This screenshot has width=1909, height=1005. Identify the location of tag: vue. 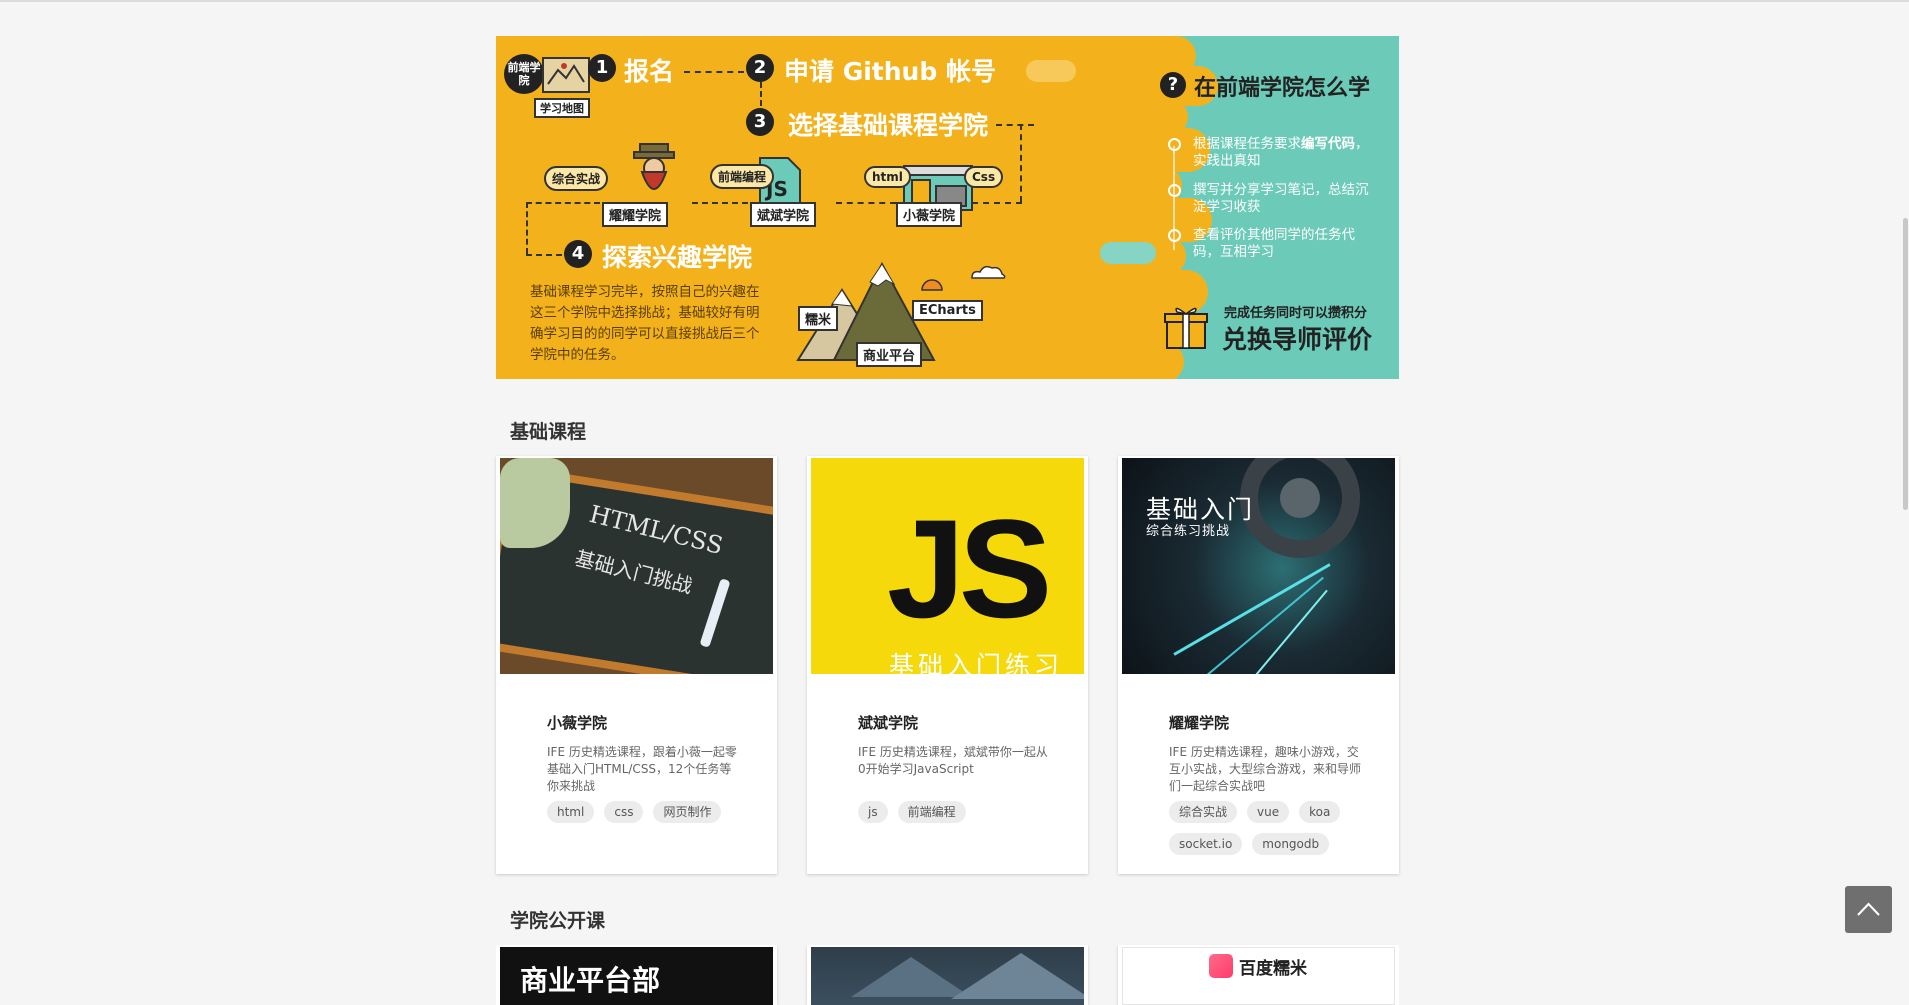
(1268, 812).